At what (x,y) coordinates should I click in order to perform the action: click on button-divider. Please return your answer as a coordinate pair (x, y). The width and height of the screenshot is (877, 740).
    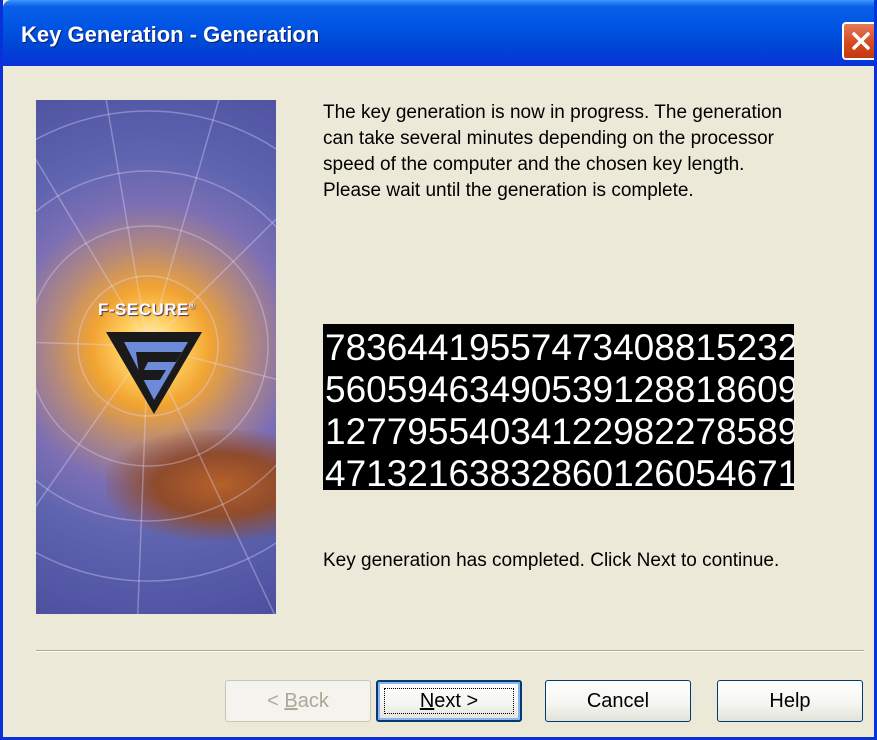
    Looking at the image, I should click on (450, 651).